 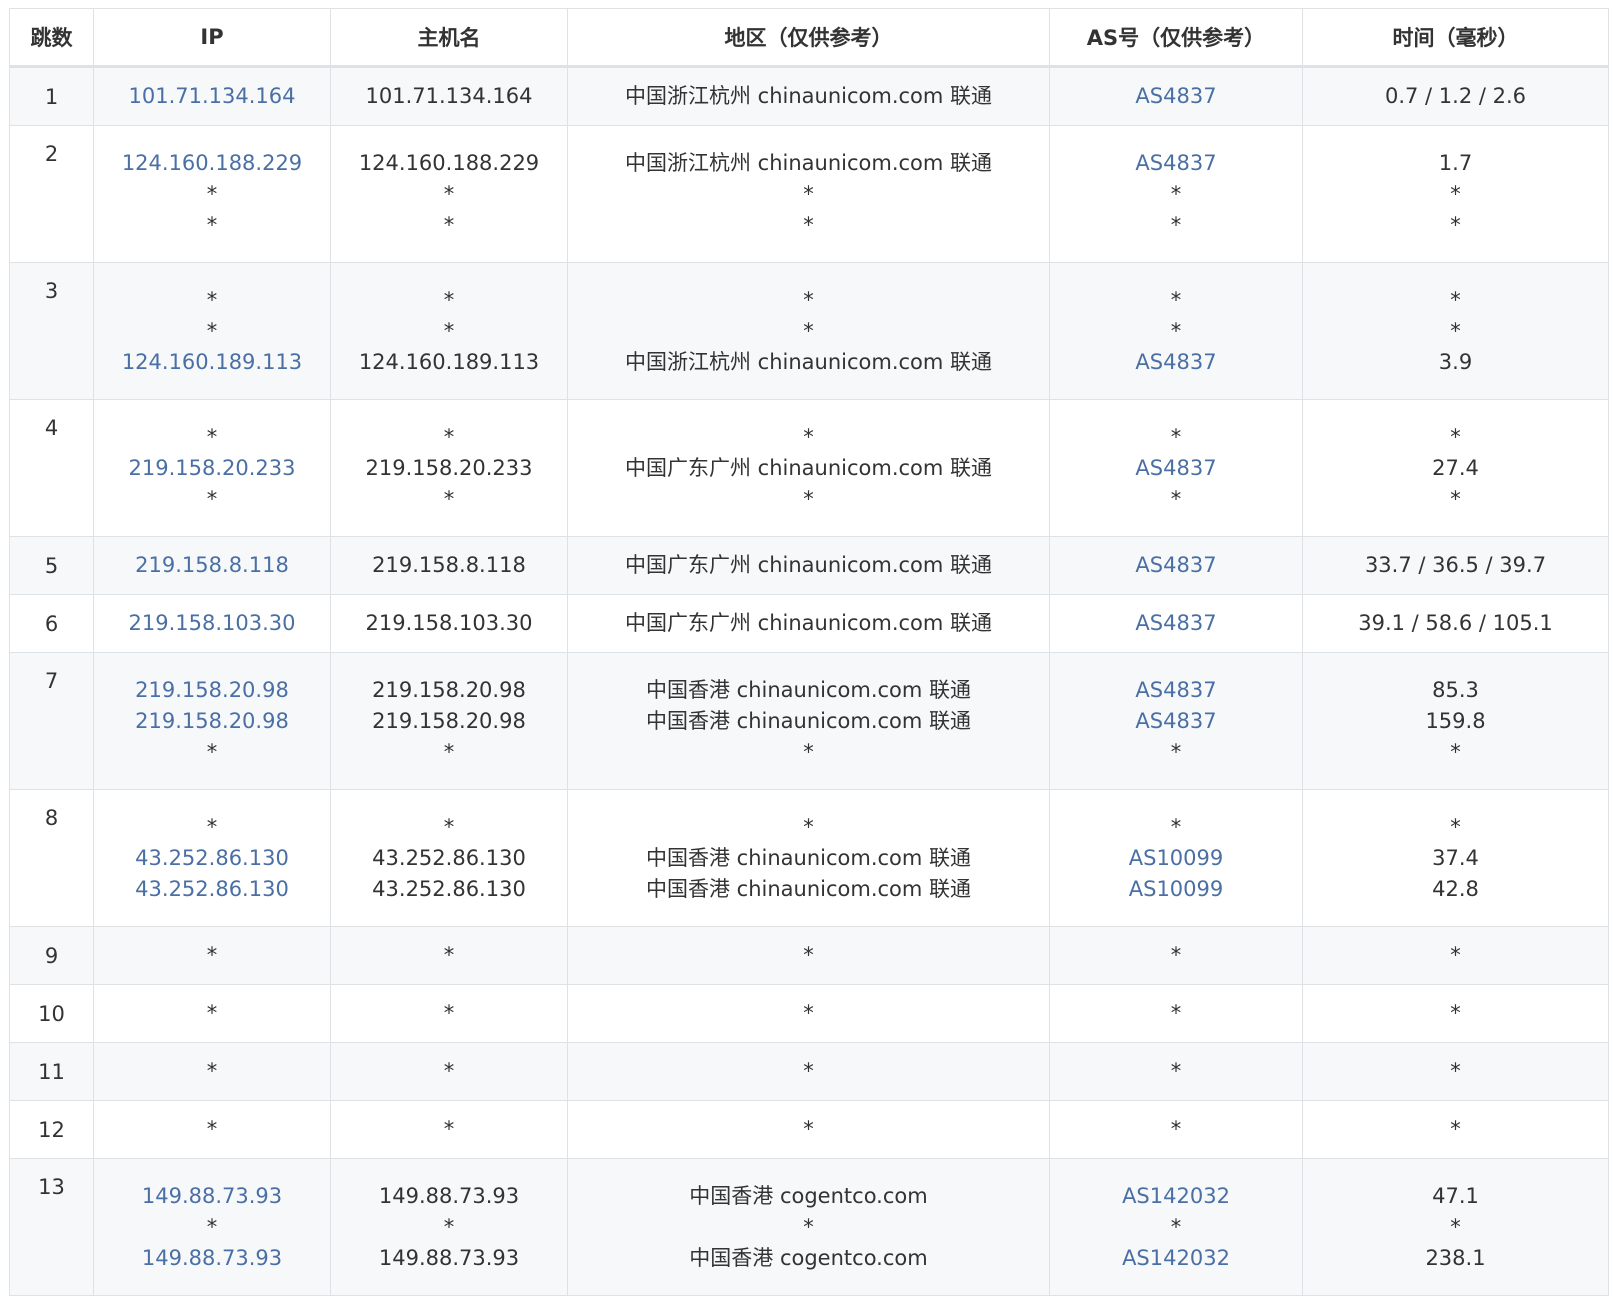 I want to click on region-cell: 中国广东广州 chinaunicom.com 联通, so click(x=808, y=565).